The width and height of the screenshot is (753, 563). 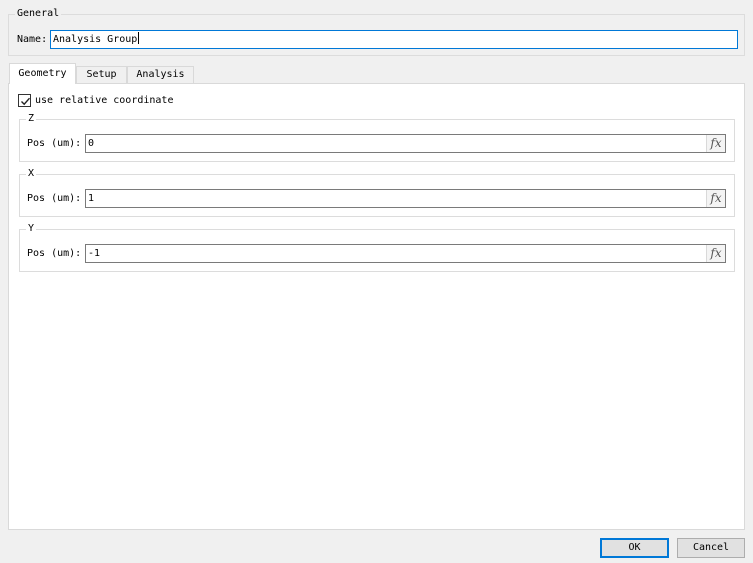 What do you see at coordinates (54, 143) in the screenshot?
I see `z-pos-label: Pos (um):` at bounding box center [54, 143].